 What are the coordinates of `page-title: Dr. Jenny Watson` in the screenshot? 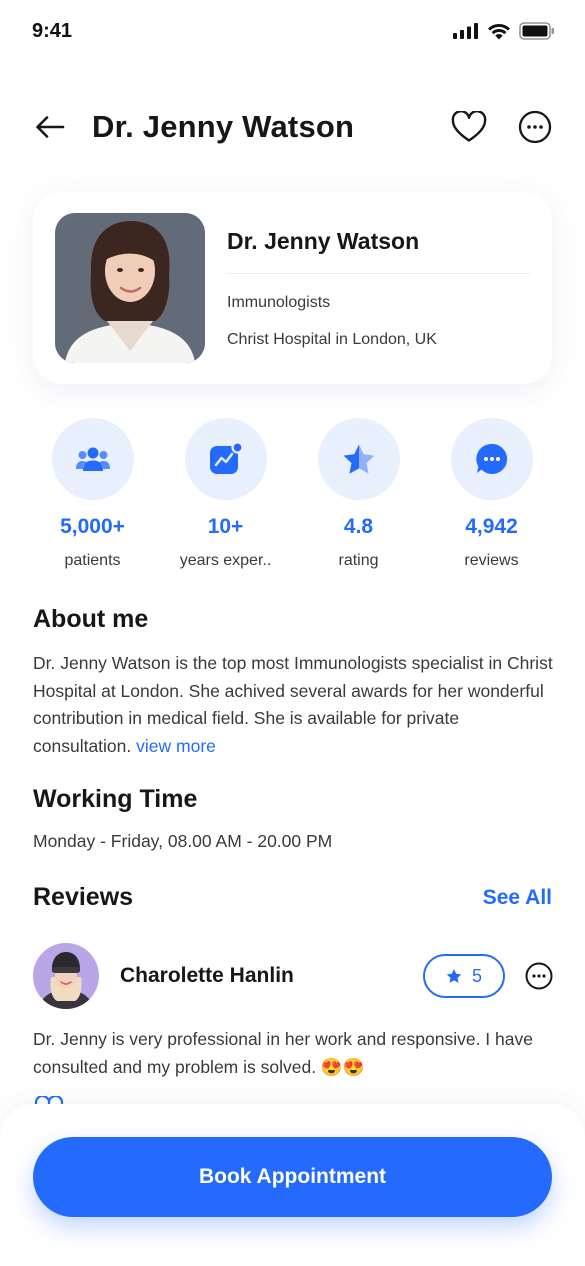 It's located at (223, 126).